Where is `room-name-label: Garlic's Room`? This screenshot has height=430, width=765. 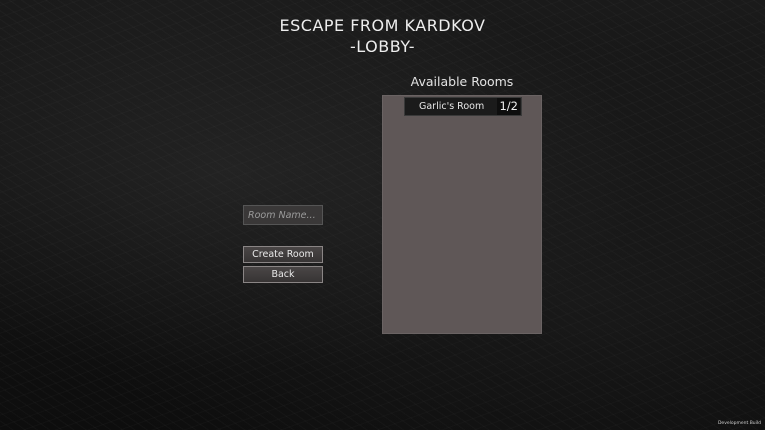
room-name-label: Garlic's Room is located at coordinates (452, 106).